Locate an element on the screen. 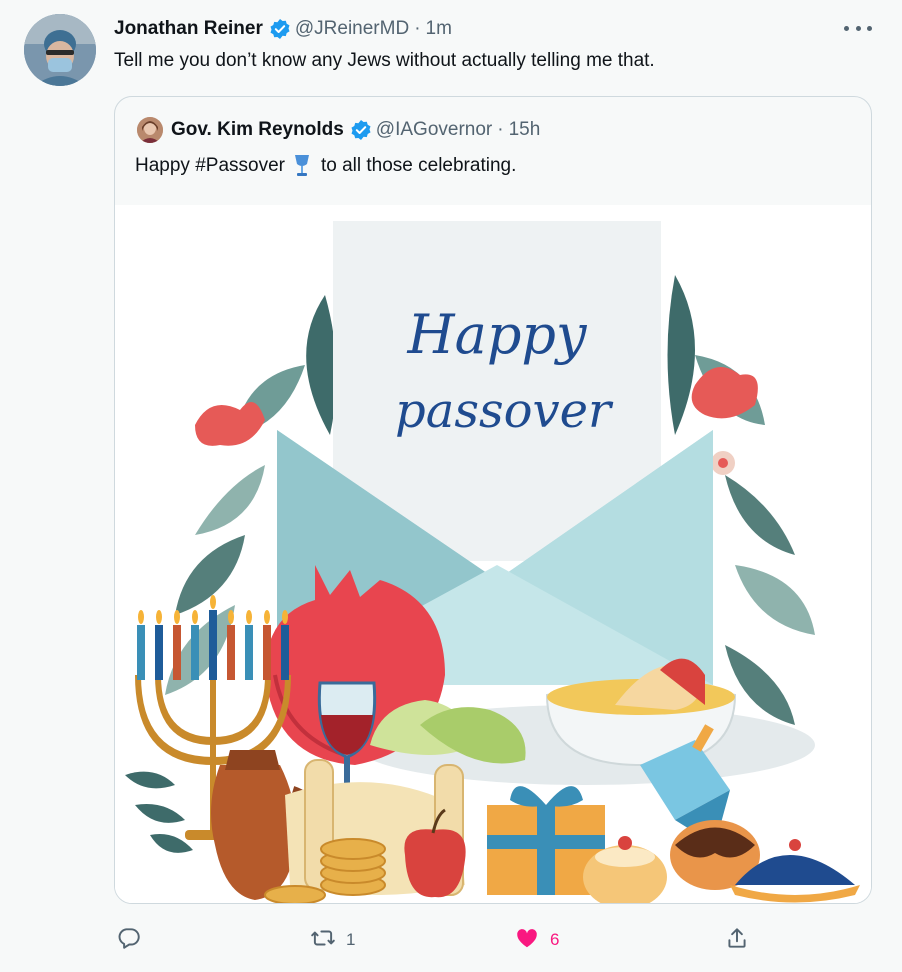  timestamp: 1m is located at coordinates (439, 29).